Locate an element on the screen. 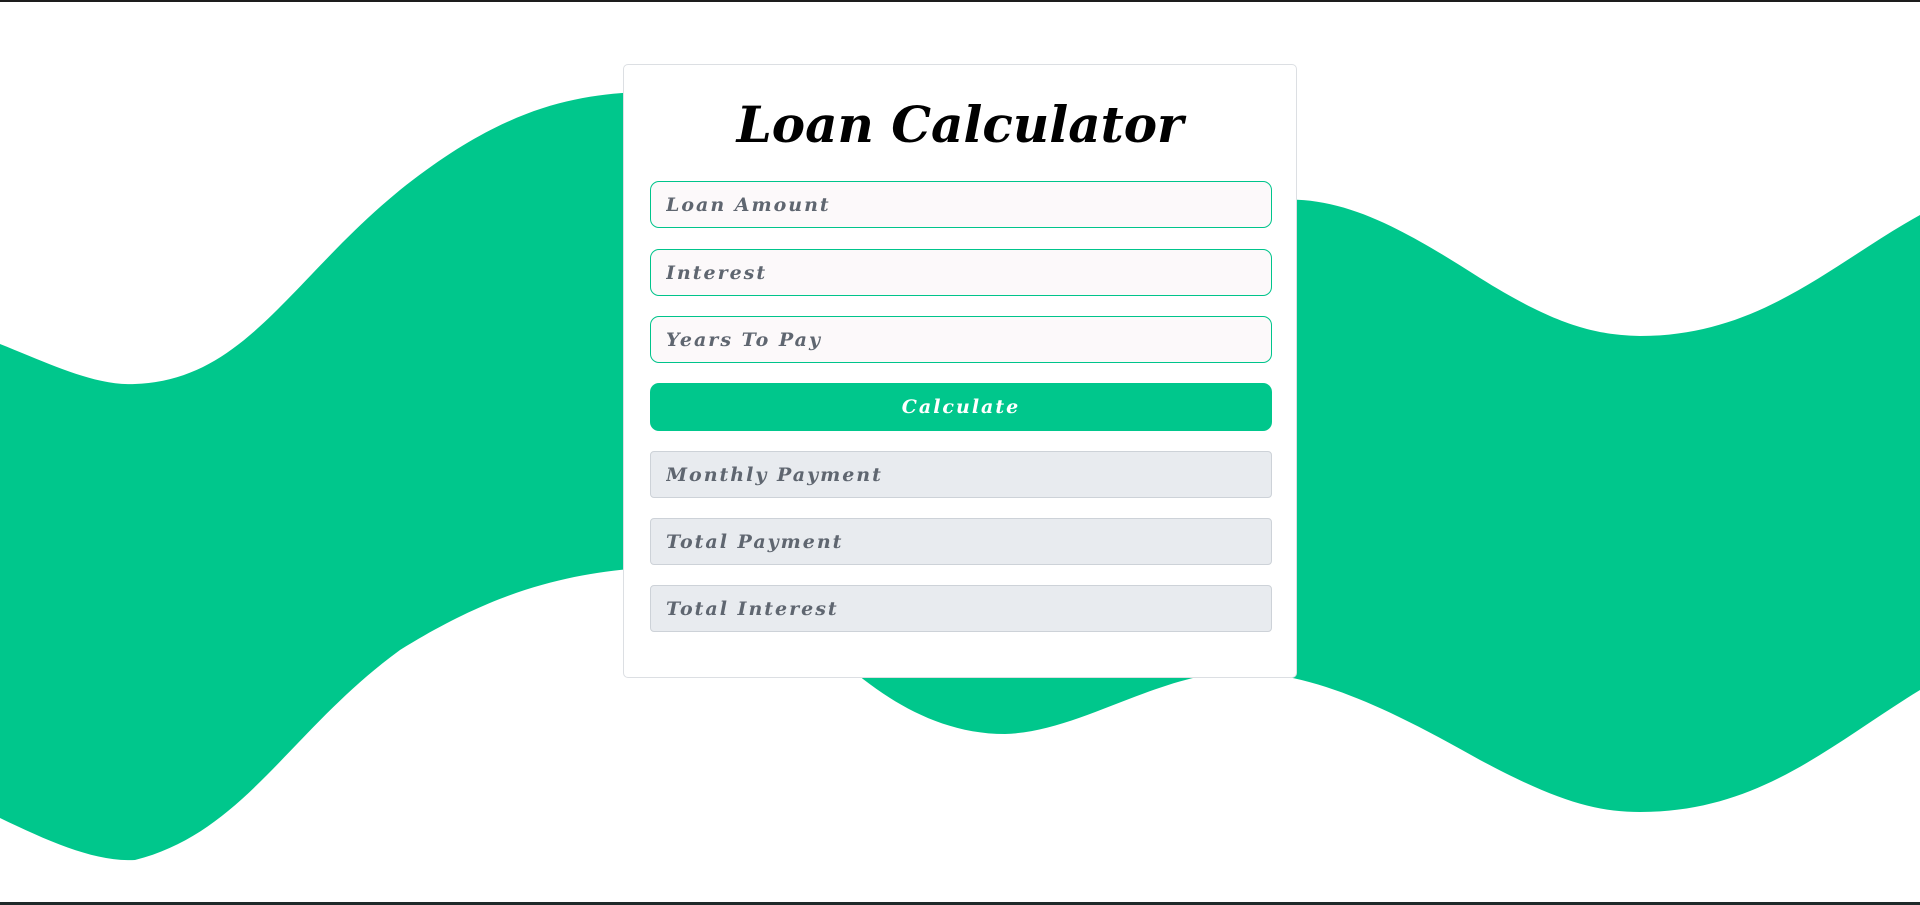 The image size is (1920, 905). total-payment-output is located at coordinates (961, 541).